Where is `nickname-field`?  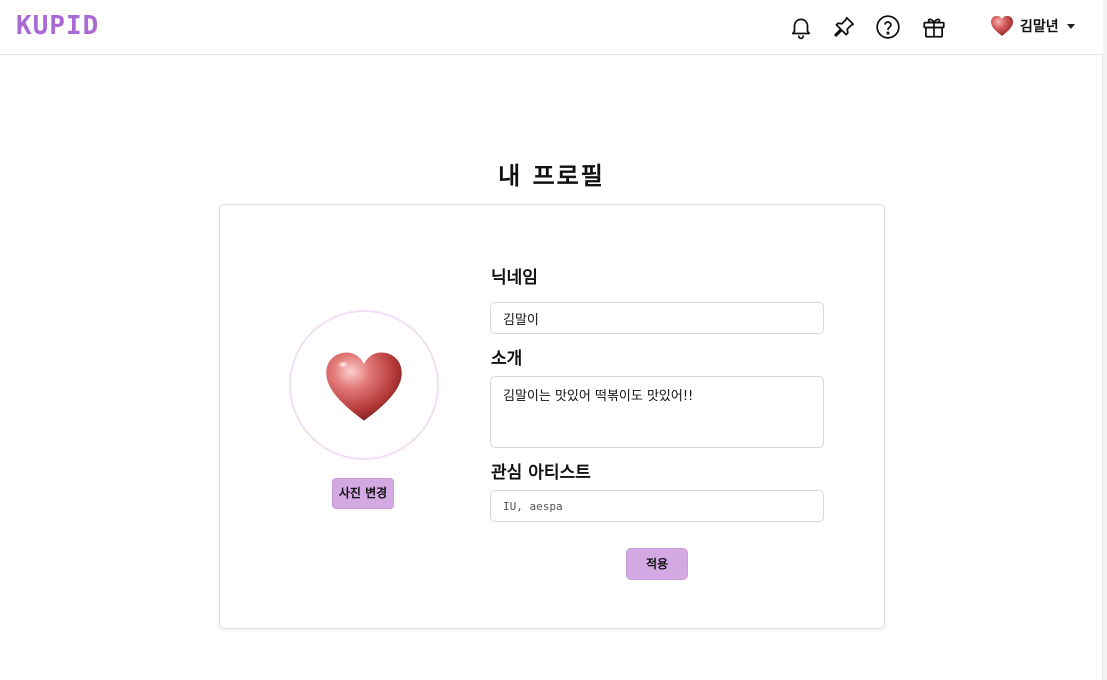 nickname-field is located at coordinates (657, 318).